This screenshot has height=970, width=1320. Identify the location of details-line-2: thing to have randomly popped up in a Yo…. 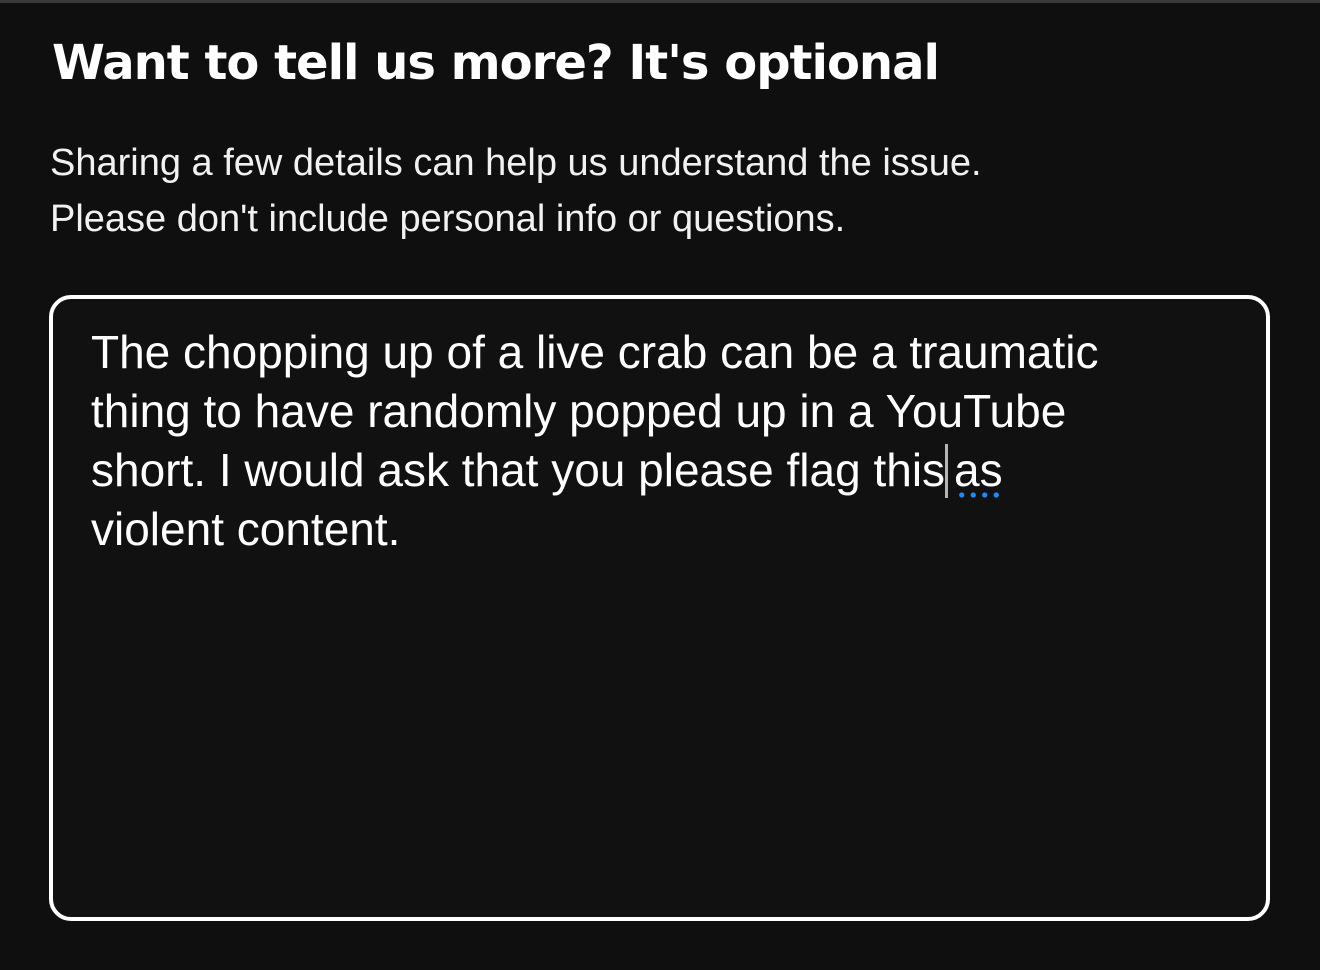
(579, 411).